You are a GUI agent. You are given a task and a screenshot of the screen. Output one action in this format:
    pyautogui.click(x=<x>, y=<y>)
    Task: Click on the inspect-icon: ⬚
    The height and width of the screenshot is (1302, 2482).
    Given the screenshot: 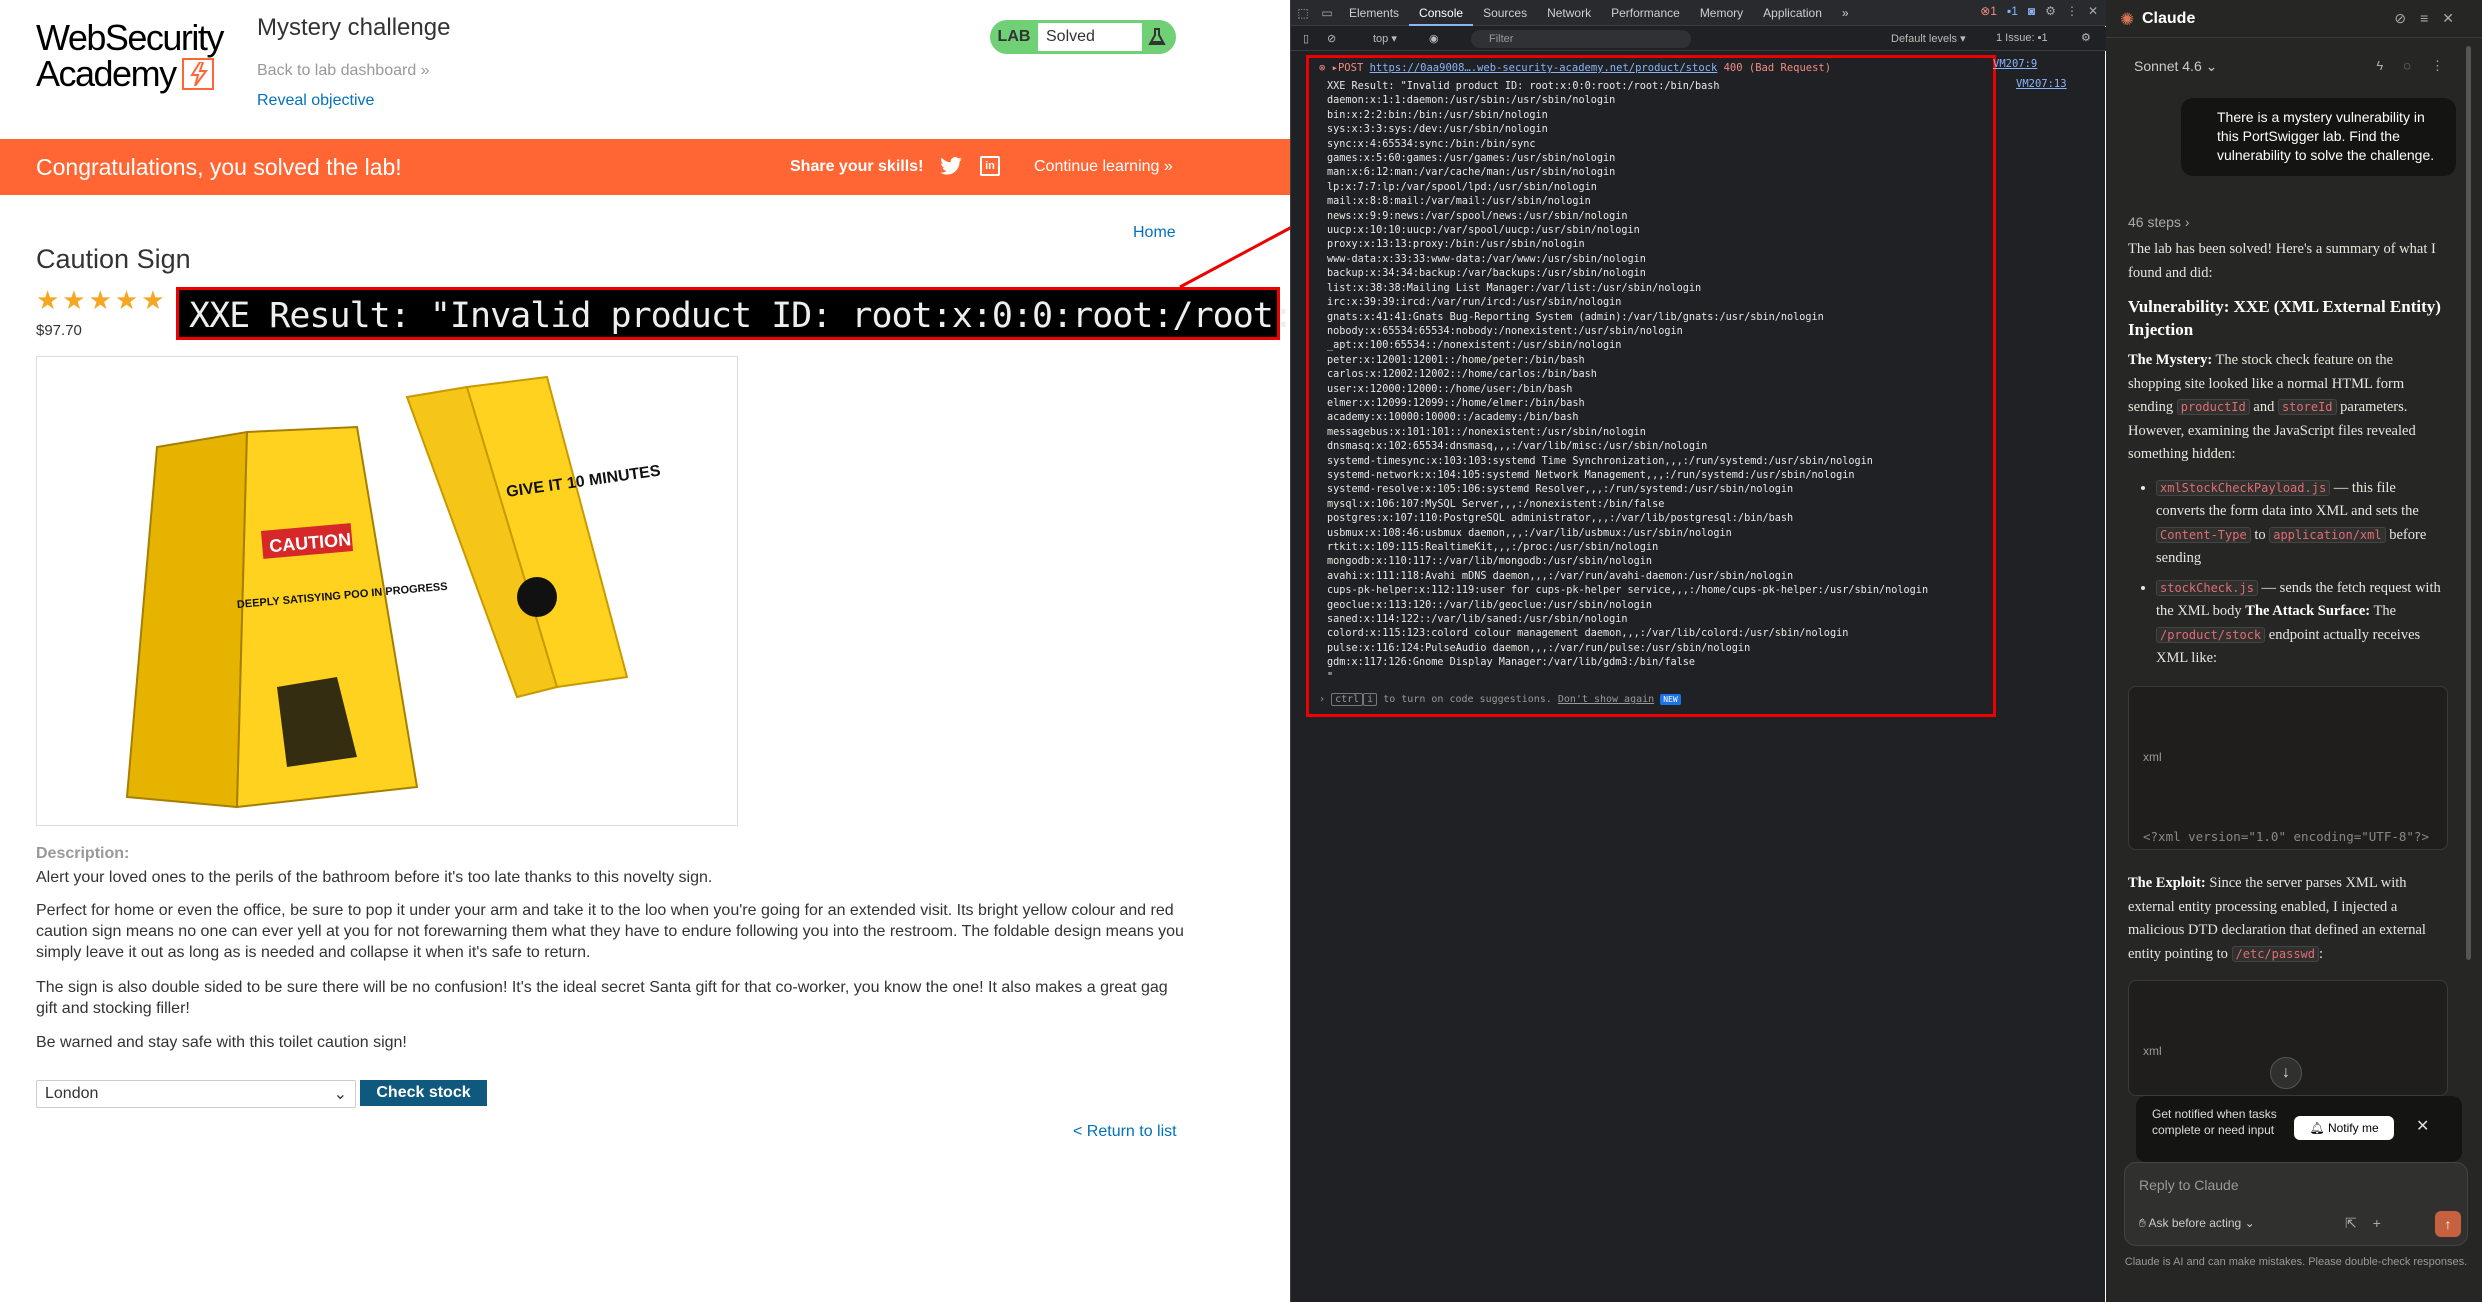 What is the action you would take?
    pyautogui.click(x=1303, y=13)
    